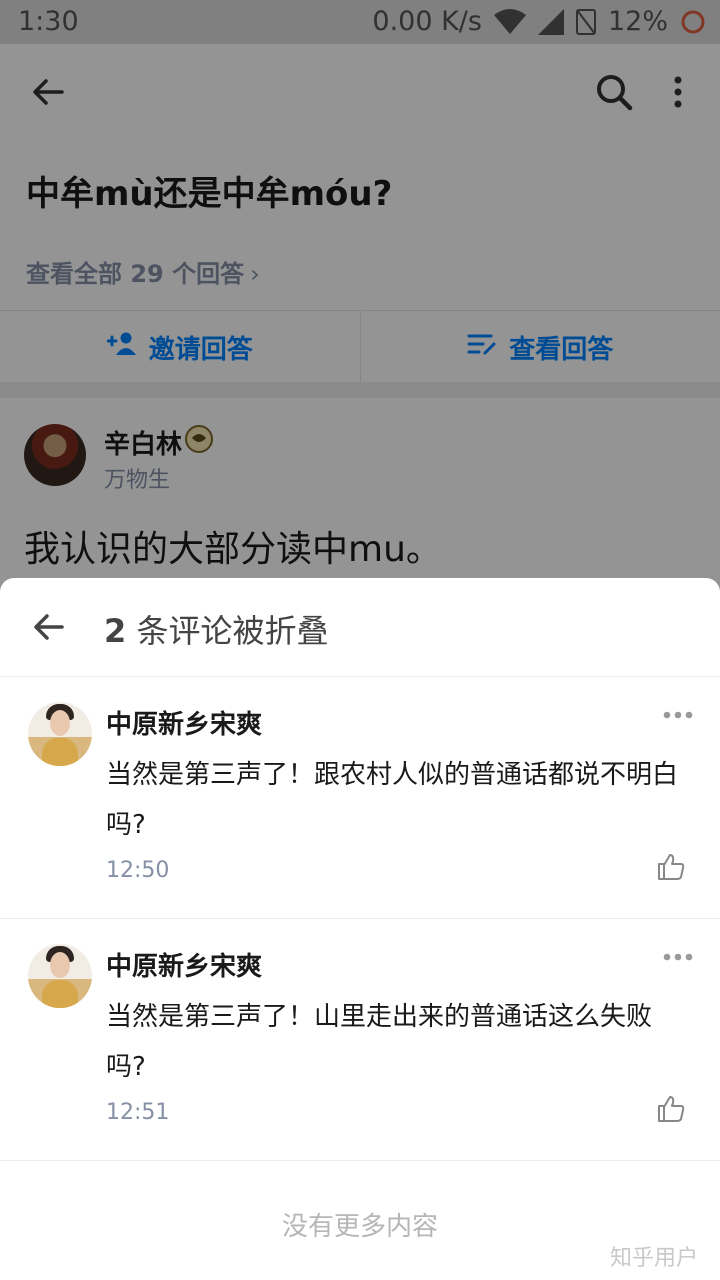  What do you see at coordinates (379, 1042) in the screenshot?
I see `comment-text: 当然是第三声了！山里走出来的普通话这么失败吗?` at bounding box center [379, 1042].